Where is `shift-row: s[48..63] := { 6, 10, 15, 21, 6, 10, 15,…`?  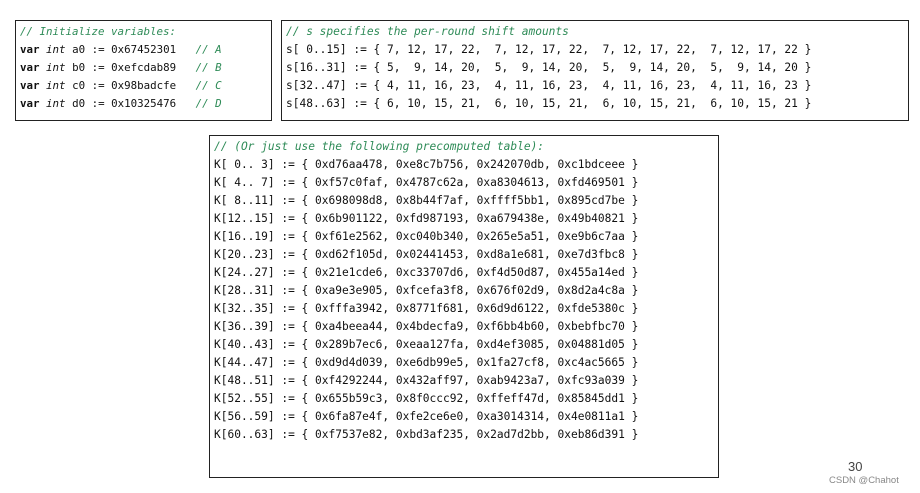 shift-row: s[48..63] := { 6, 10, 15, 21, 6, 10, 15,… is located at coordinates (549, 103).